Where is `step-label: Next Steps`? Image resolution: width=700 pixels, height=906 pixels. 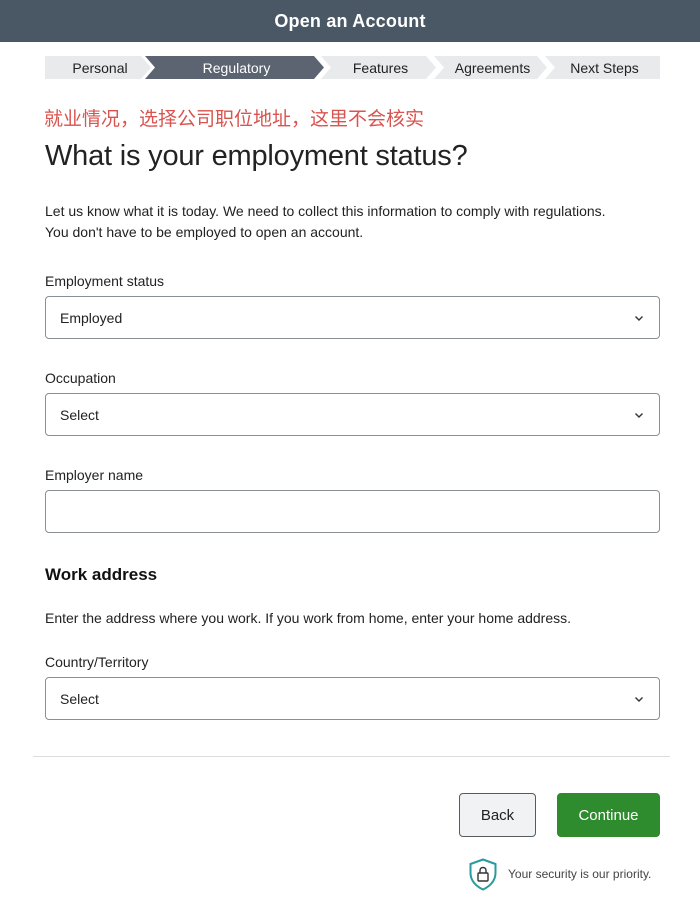 step-label: Next Steps is located at coordinates (604, 67).